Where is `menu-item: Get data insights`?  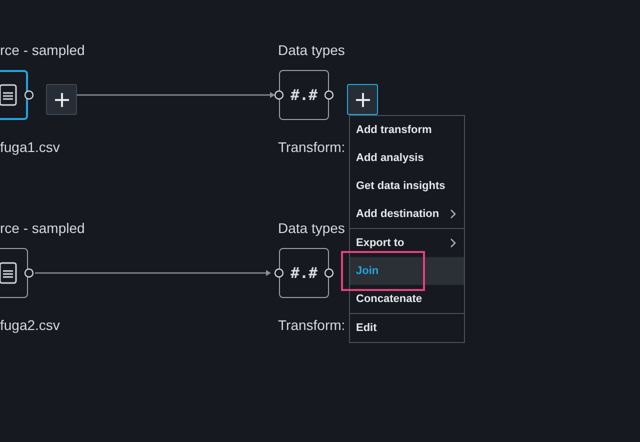 menu-item: Get data insights is located at coordinates (407, 186).